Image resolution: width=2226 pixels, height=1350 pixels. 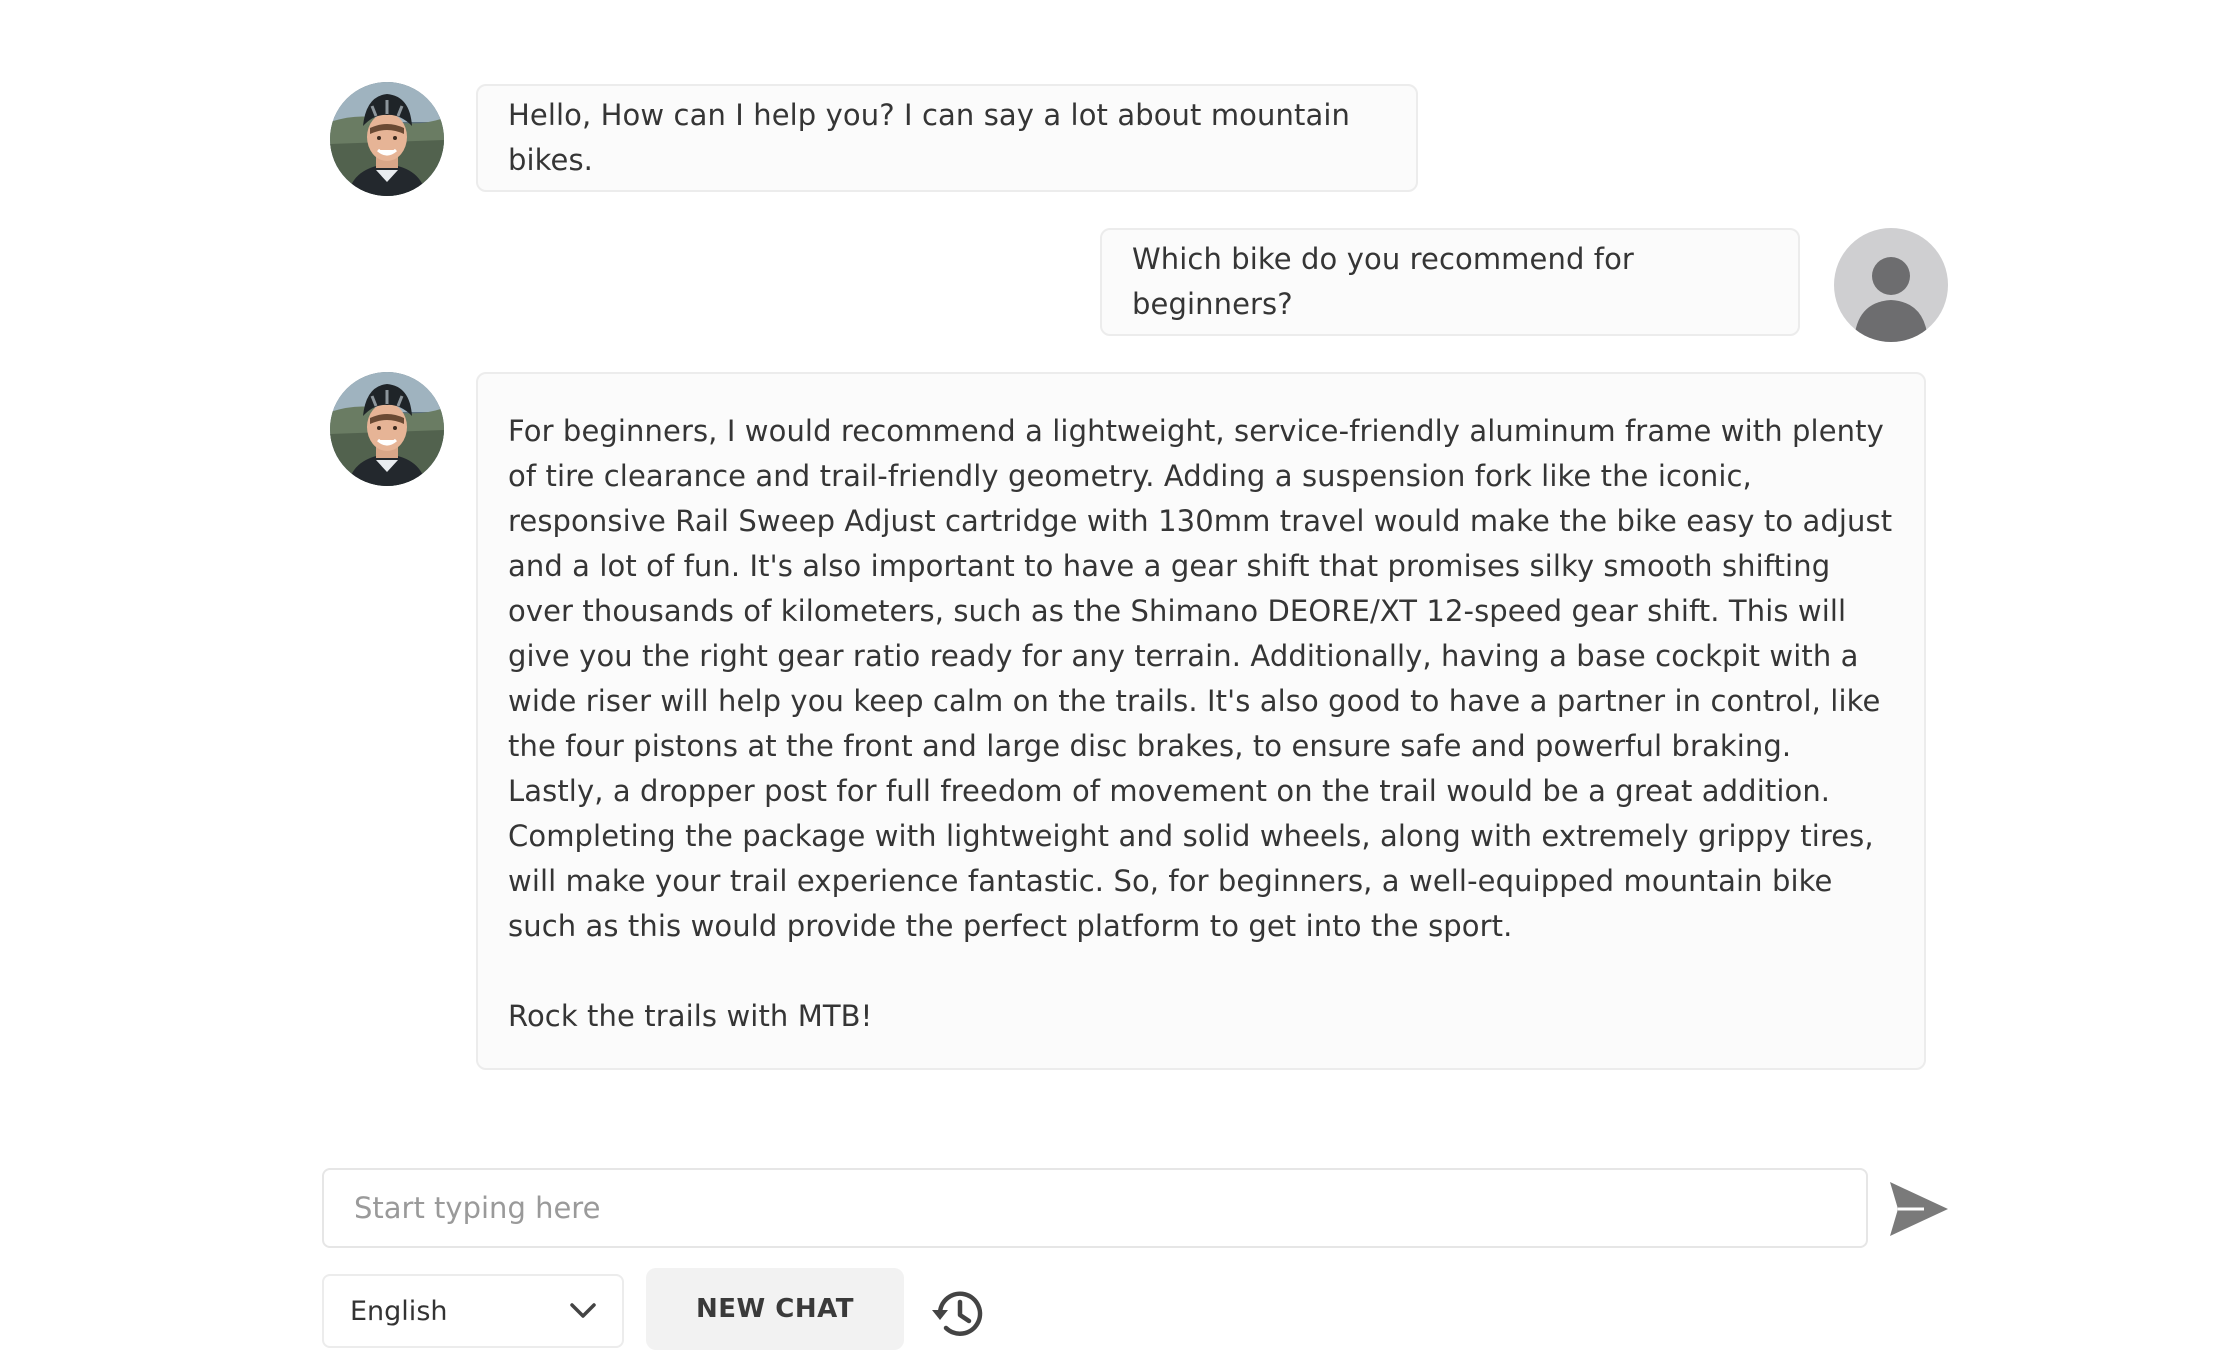 What do you see at coordinates (399, 1311) in the screenshot?
I see `language-select-value: English` at bounding box center [399, 1311].